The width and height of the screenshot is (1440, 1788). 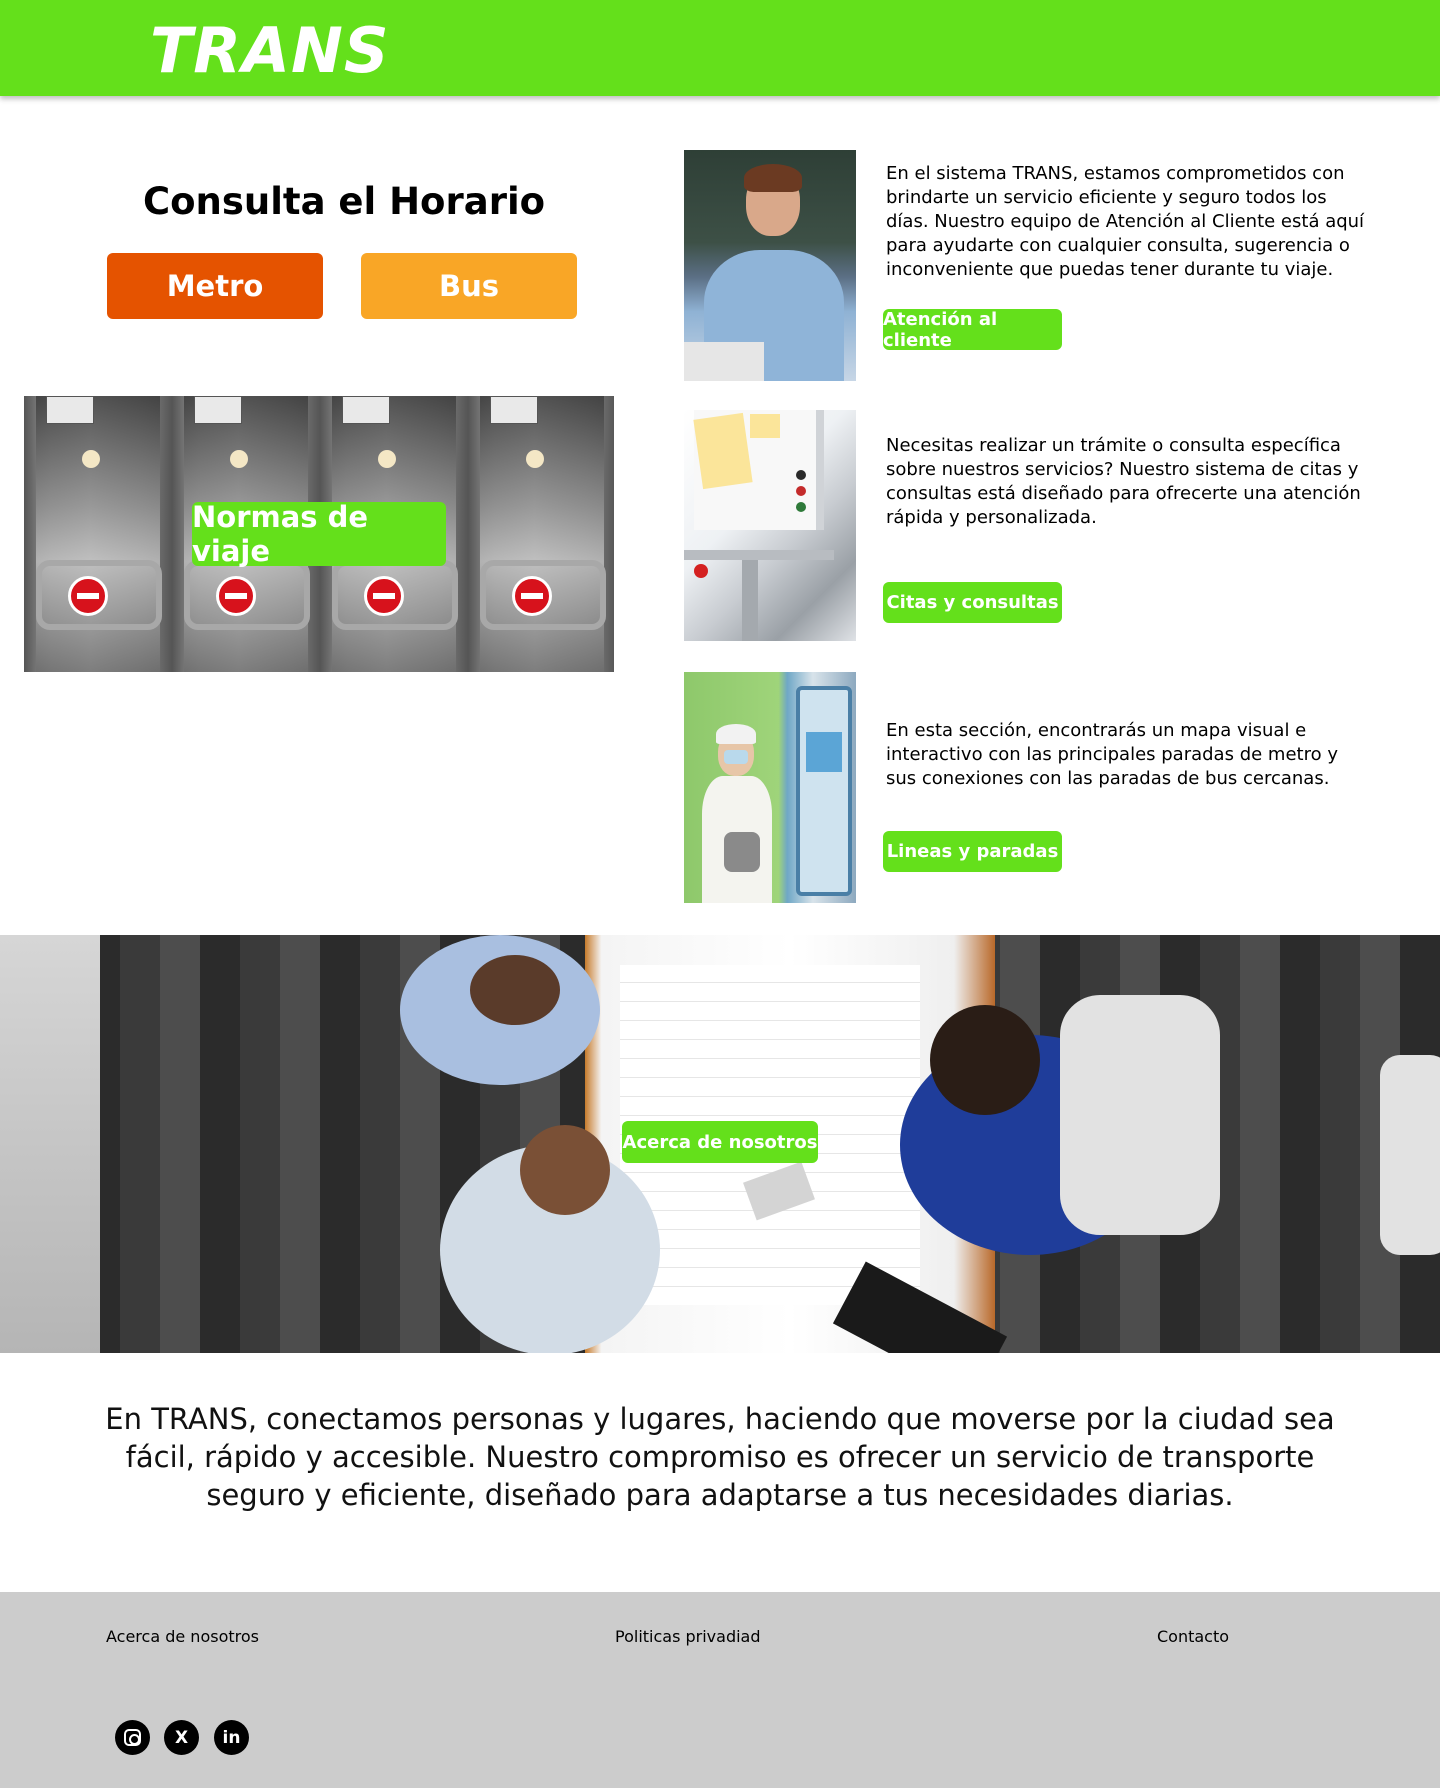 I want to click on appointments-image, so click(x=770, y=525).